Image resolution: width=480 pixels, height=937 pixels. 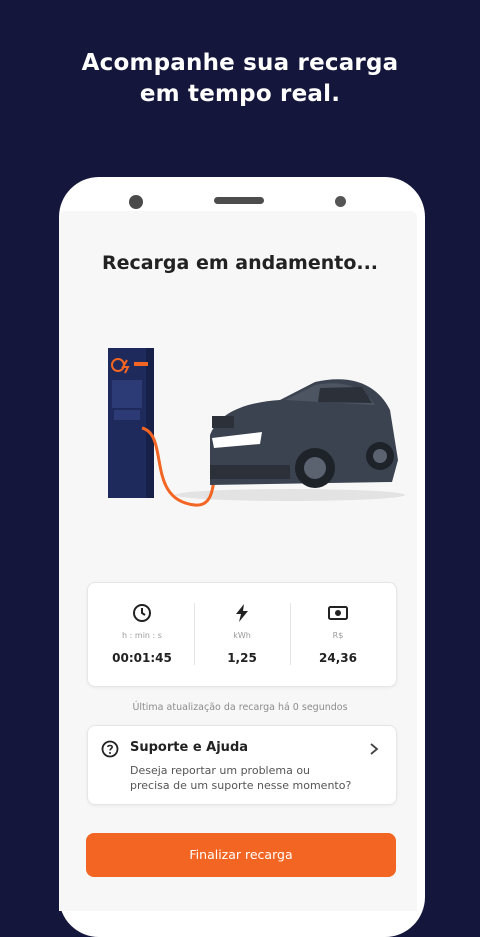 What do you see at coordinates (131, 423) in the screenshot?
I see `charging-station-graphic` at bounding box center [131, 423].